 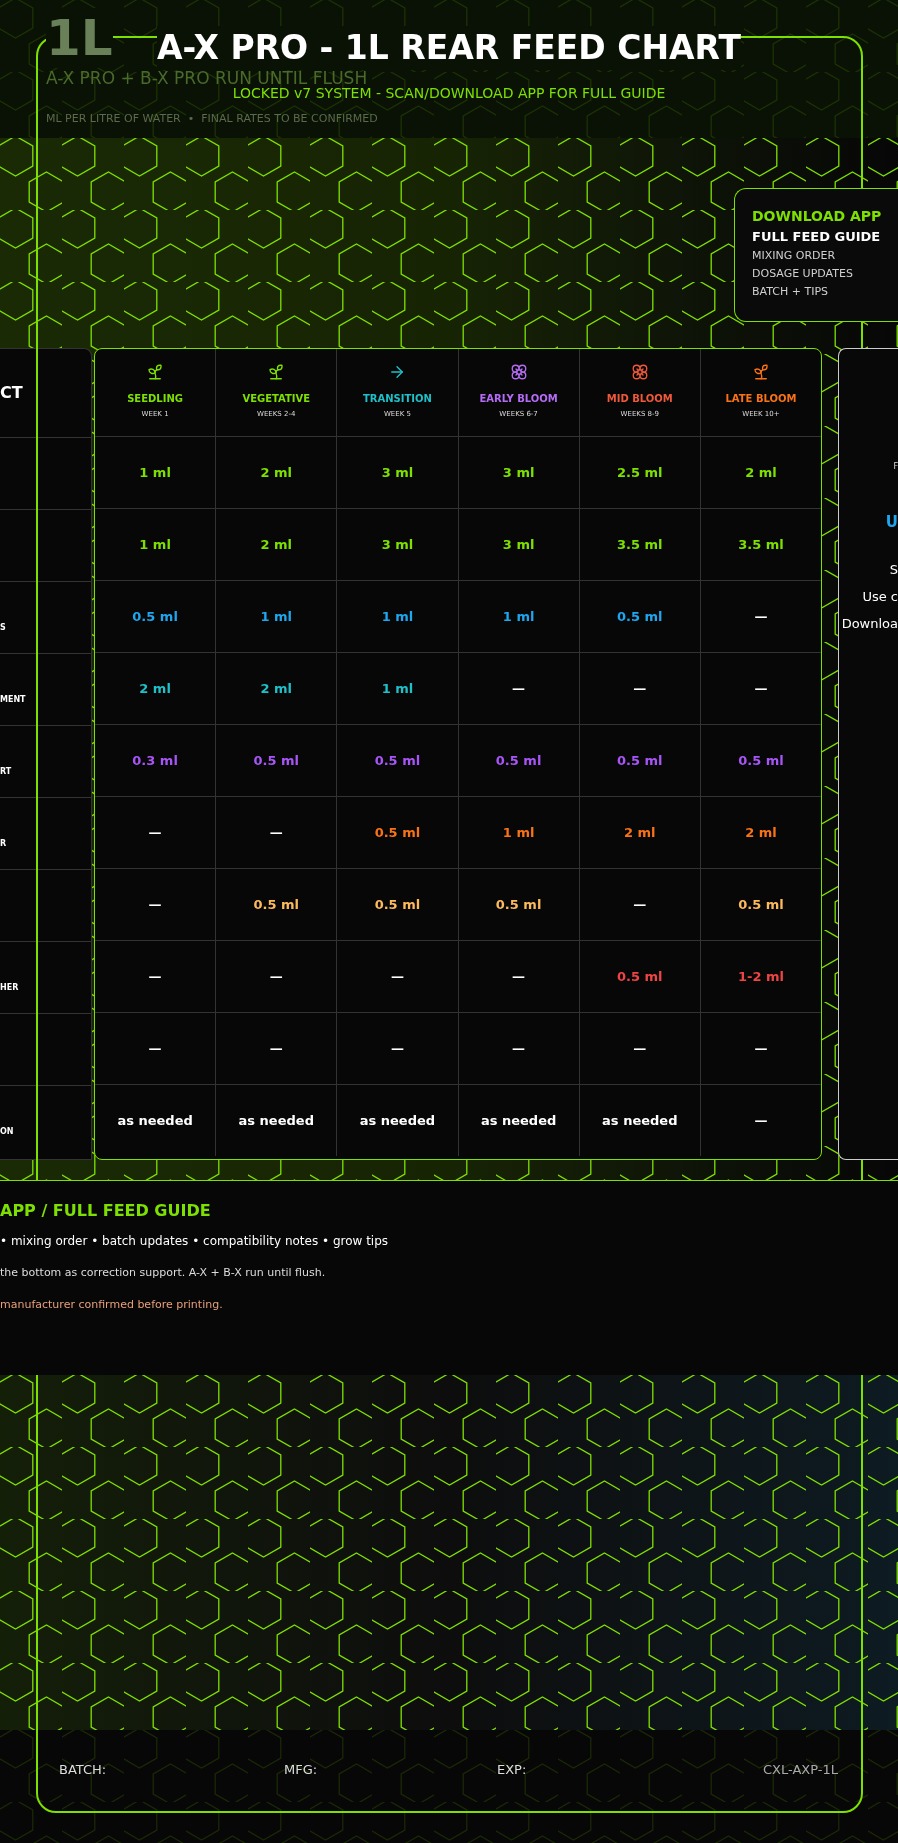 What do you see at coordinates (6, 771) in the screenshot?
I see `product-name: RT` at bounding box center [6, 771].